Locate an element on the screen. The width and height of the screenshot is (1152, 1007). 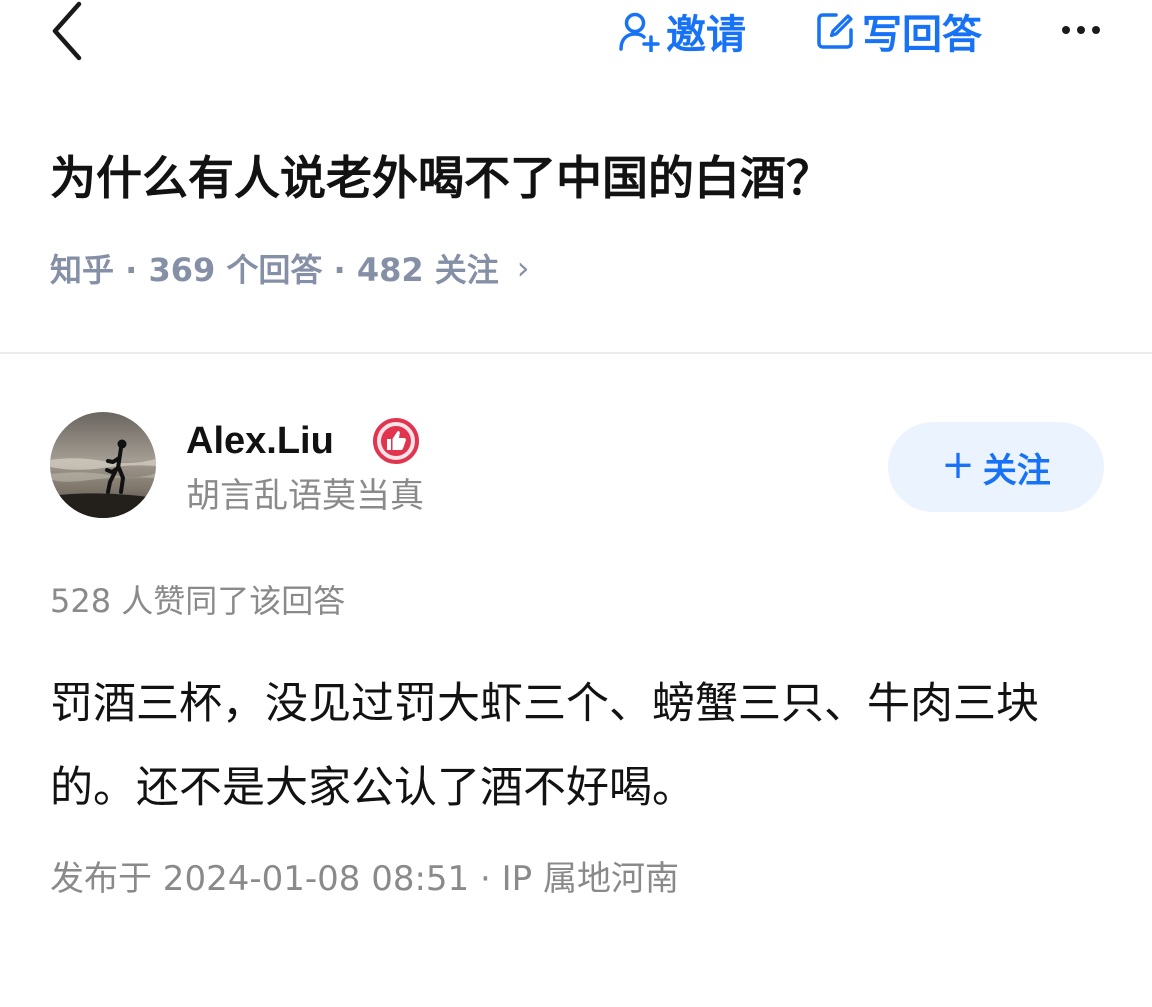
author-bio: 胡言乱语莫当真 is located at coordinates (305, 496).